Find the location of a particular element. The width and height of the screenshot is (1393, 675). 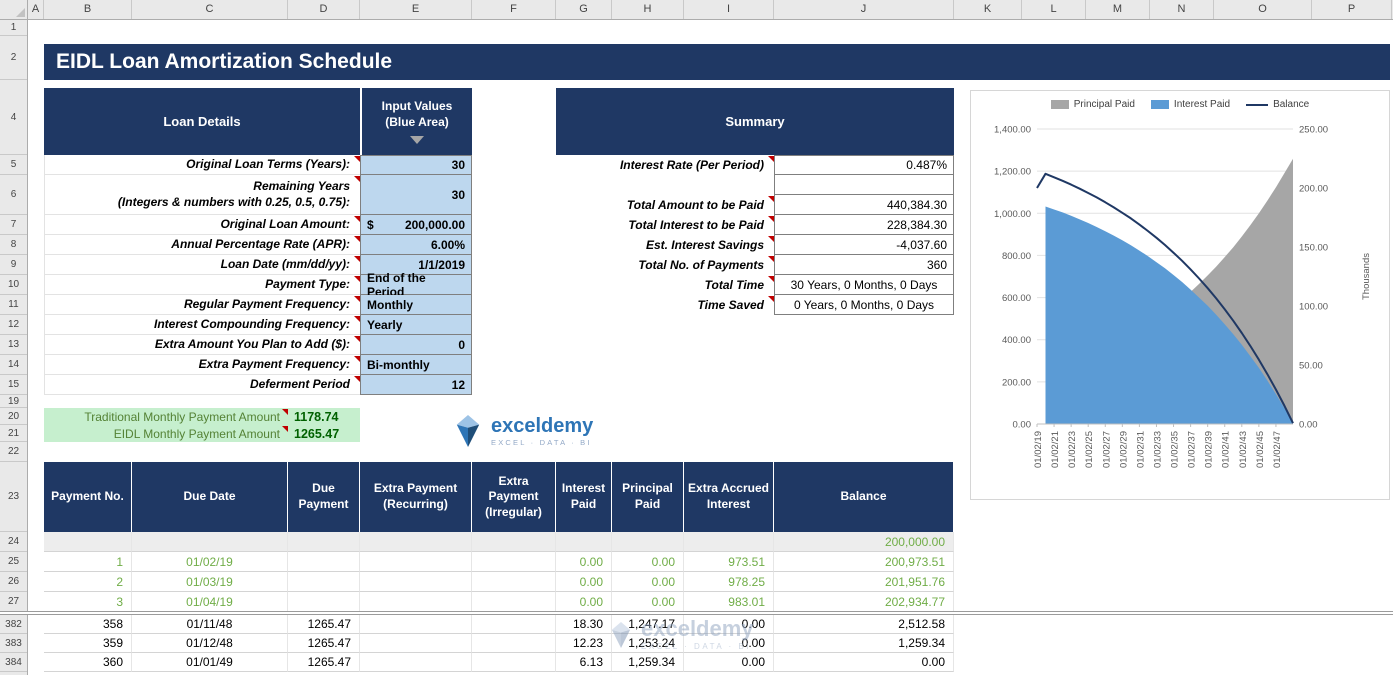

table-cell: 200,973.51 is located at coordinates (864, 562).